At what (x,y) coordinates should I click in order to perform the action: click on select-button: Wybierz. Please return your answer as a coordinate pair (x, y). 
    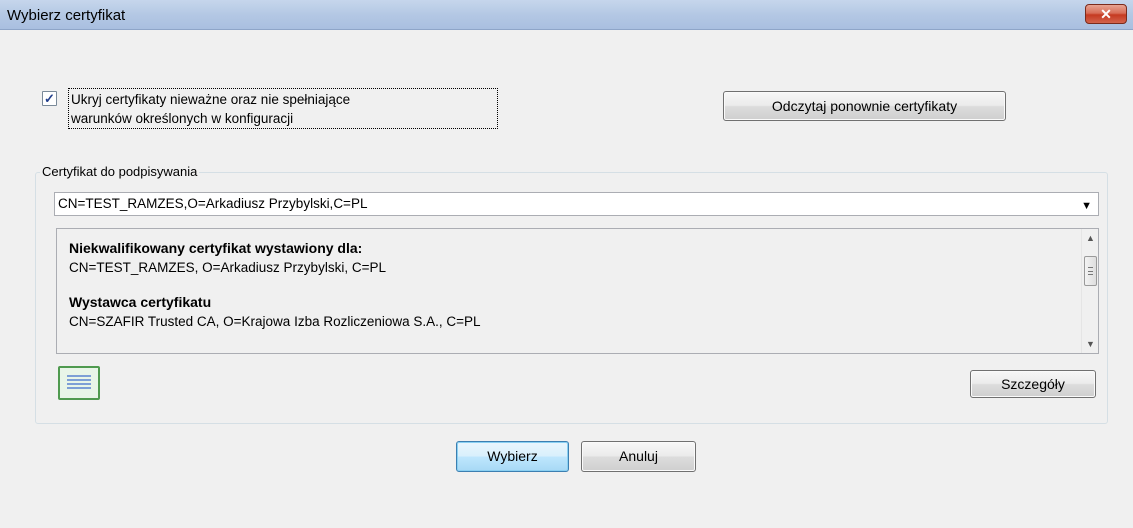
    Looking at the image, I should click on (512, 456).